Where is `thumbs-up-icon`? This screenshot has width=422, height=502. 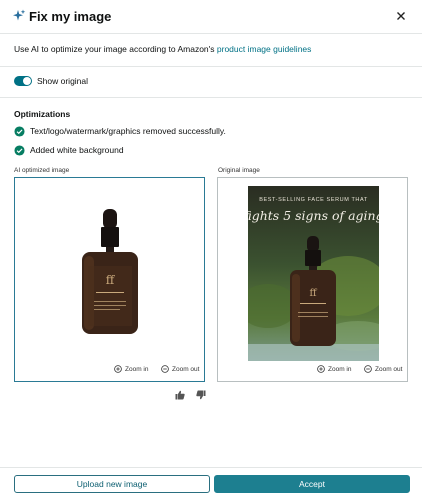 thumbs-up-icon is located at coordinates (180, 395).